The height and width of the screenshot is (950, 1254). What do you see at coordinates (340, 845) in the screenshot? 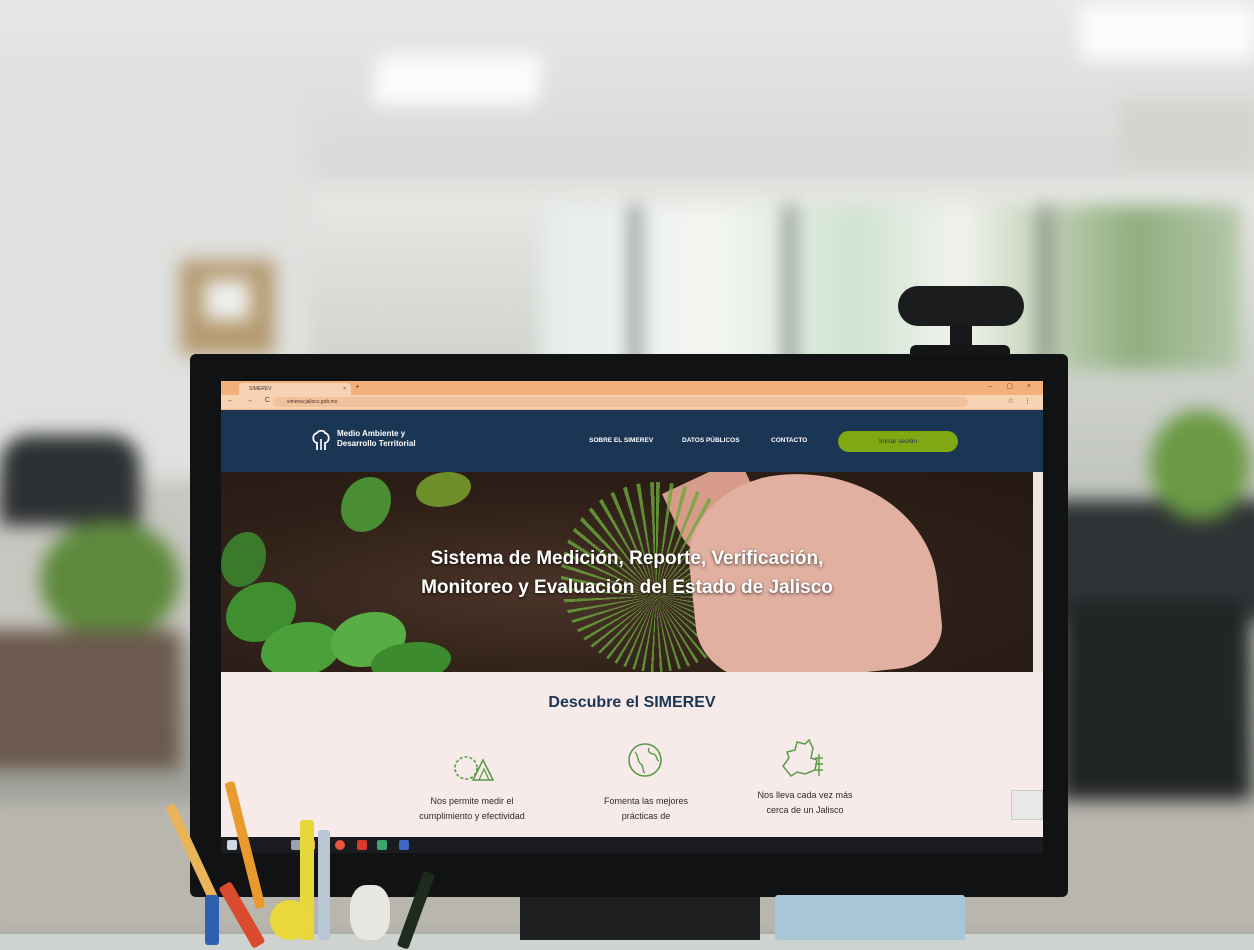
I see `chrome-icon` at bounding box center [340, 845].